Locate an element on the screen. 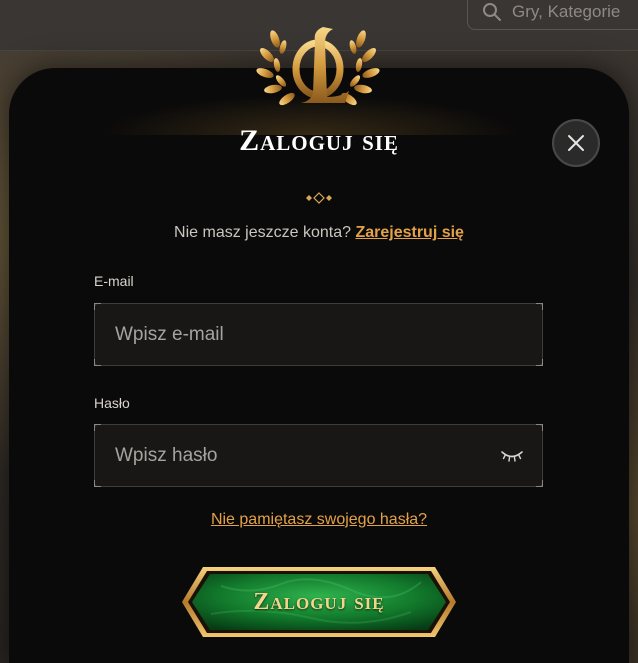  login-button-label: Zaloguj się is located at coordinates (319, 601).